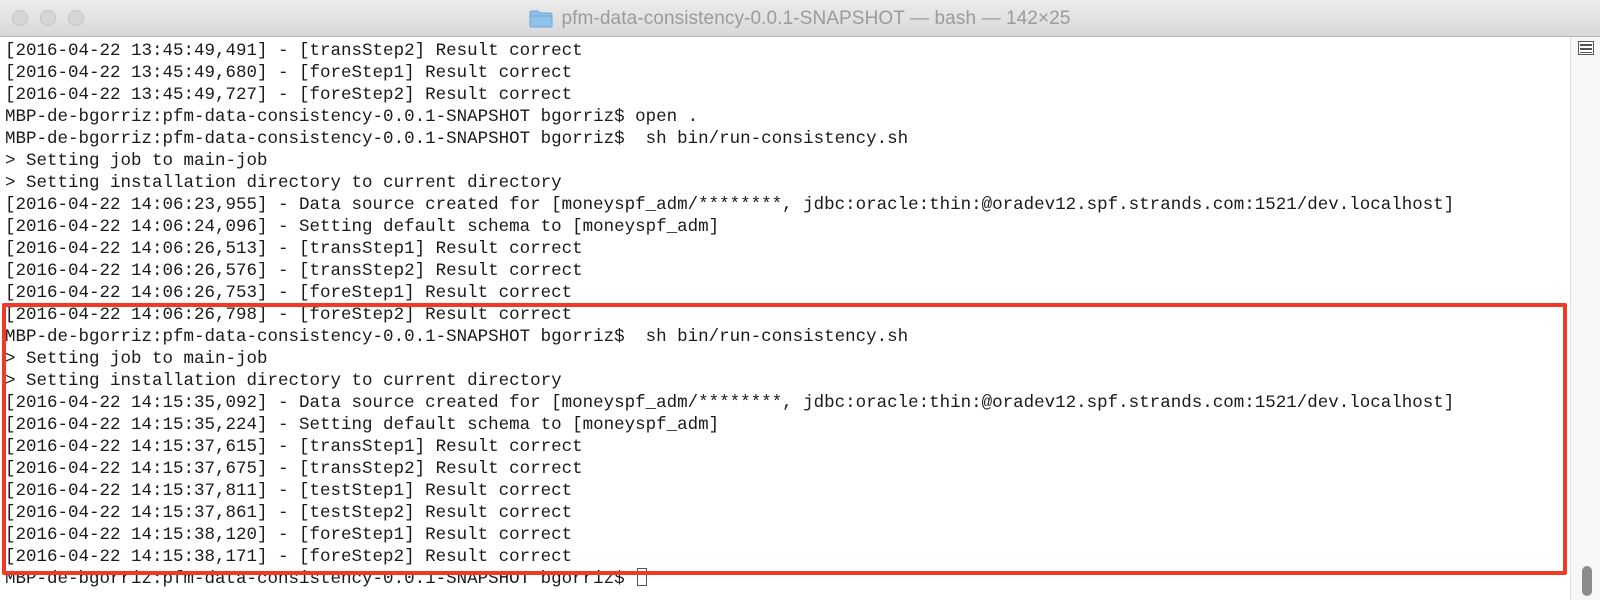 This screenshot has width=1600, height=600. What do you see at coordinates (642, 577) in the screenshot?
I see `text-cursor` at bounding box center [642, 577].